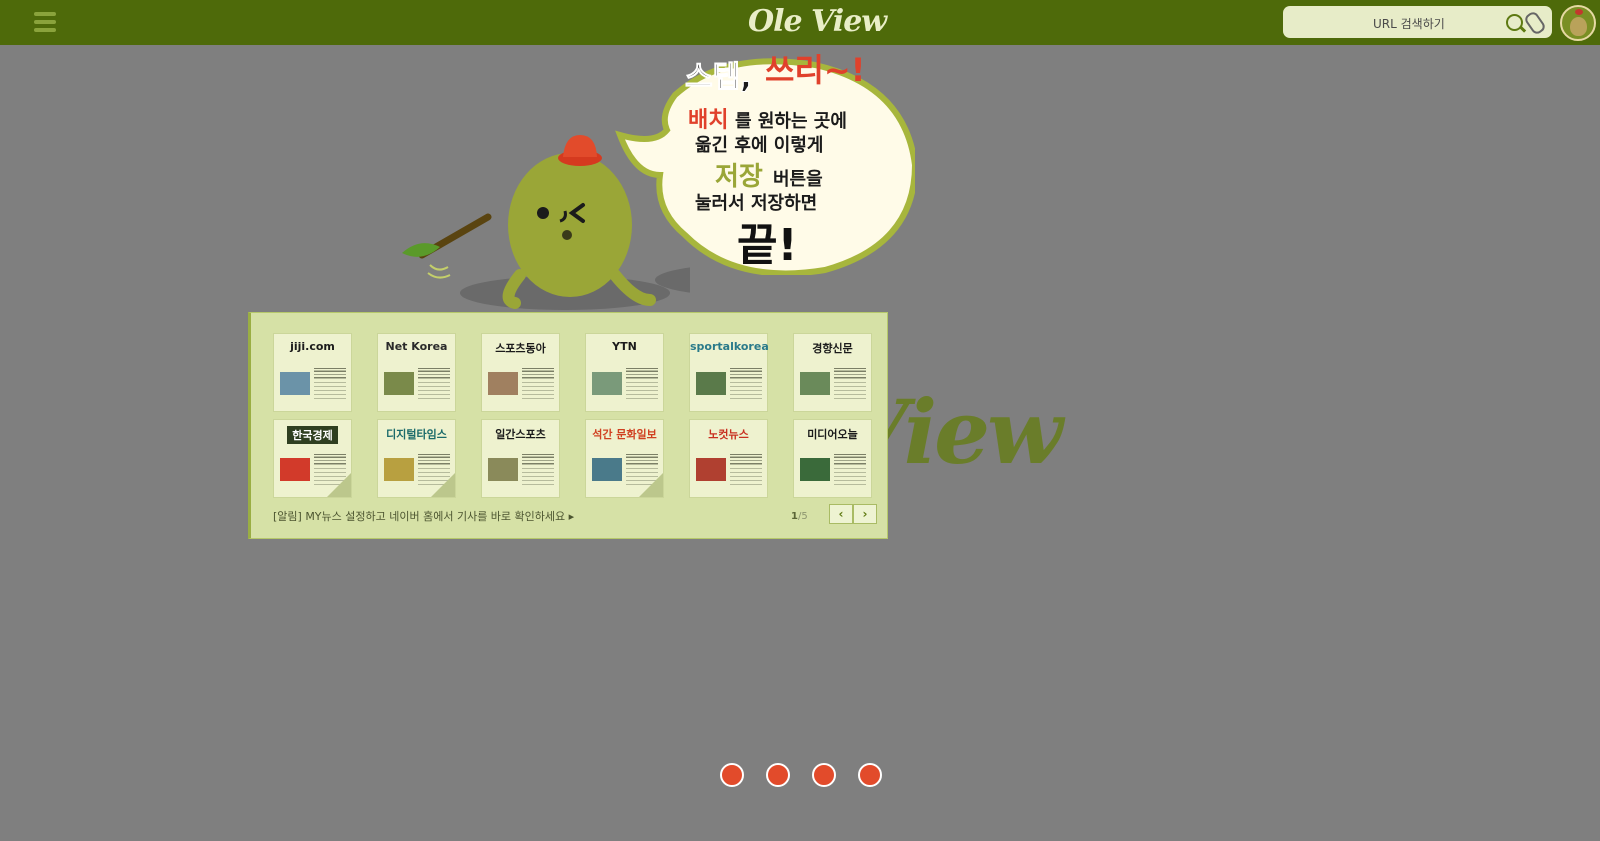 Image resolution: width=1600 pixels, height=841 pixels. What do you see at coordinates (416, 346) in the screenshot?
I see `publisher-name: Net Korea` at bounding box center [416, 346].